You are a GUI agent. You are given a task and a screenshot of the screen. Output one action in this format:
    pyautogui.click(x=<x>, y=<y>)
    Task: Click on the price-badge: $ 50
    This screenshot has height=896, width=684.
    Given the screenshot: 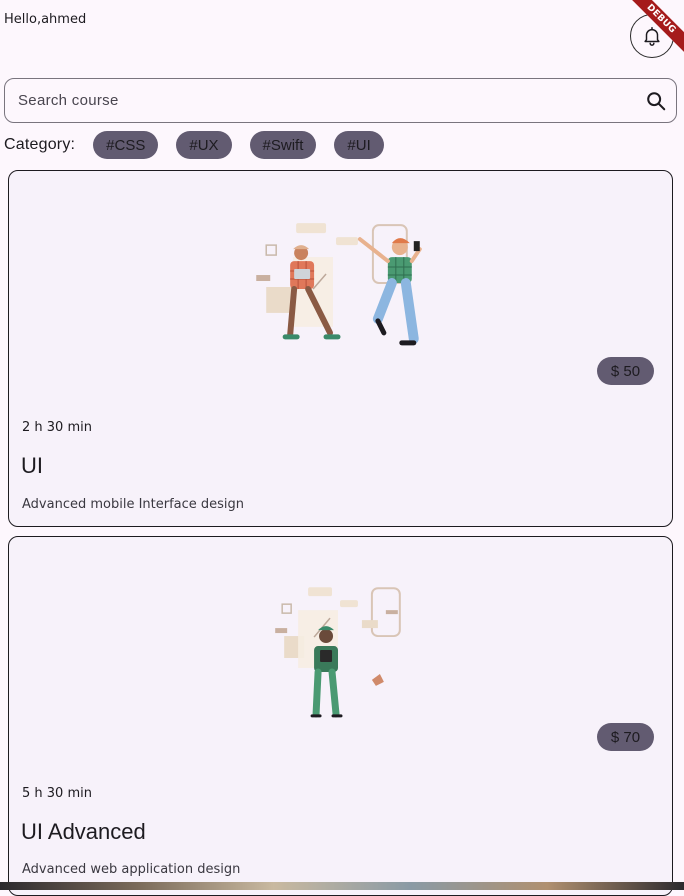 What is the action you would take?
    pyautogui.click(x=625, y=371)
    